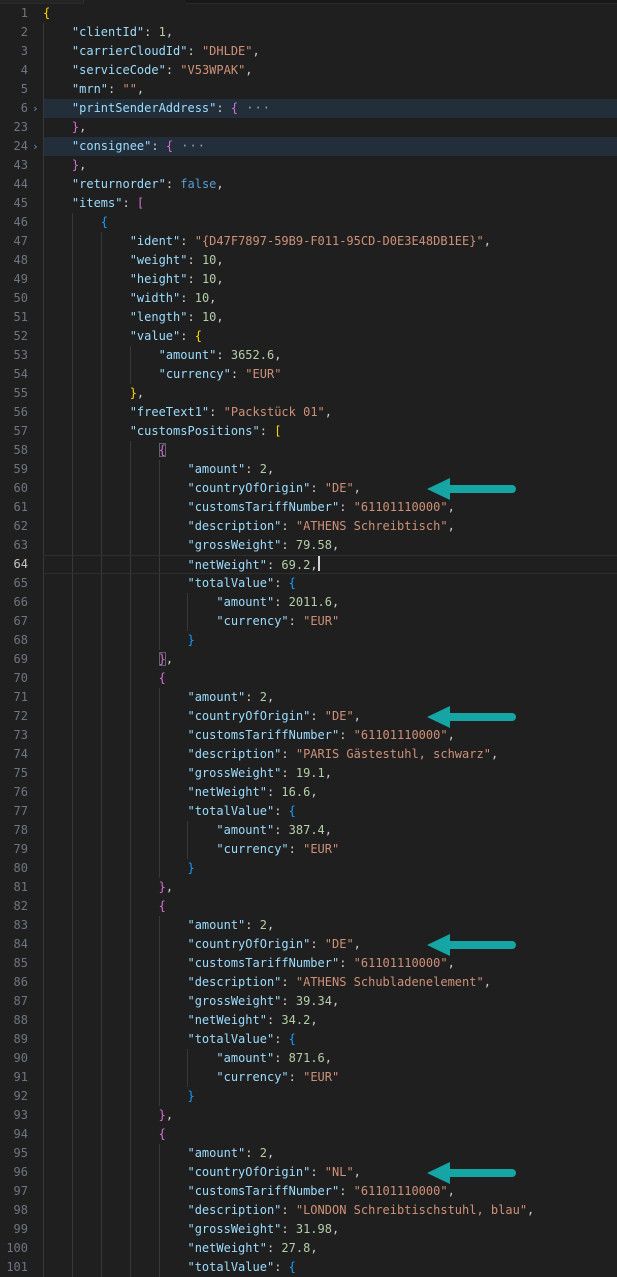 Image resolution: width=617 pixels, height=1277 pixels. Describe the element at coordinates (438, 716) in the screenshot. I see `arrow-head` at that location.